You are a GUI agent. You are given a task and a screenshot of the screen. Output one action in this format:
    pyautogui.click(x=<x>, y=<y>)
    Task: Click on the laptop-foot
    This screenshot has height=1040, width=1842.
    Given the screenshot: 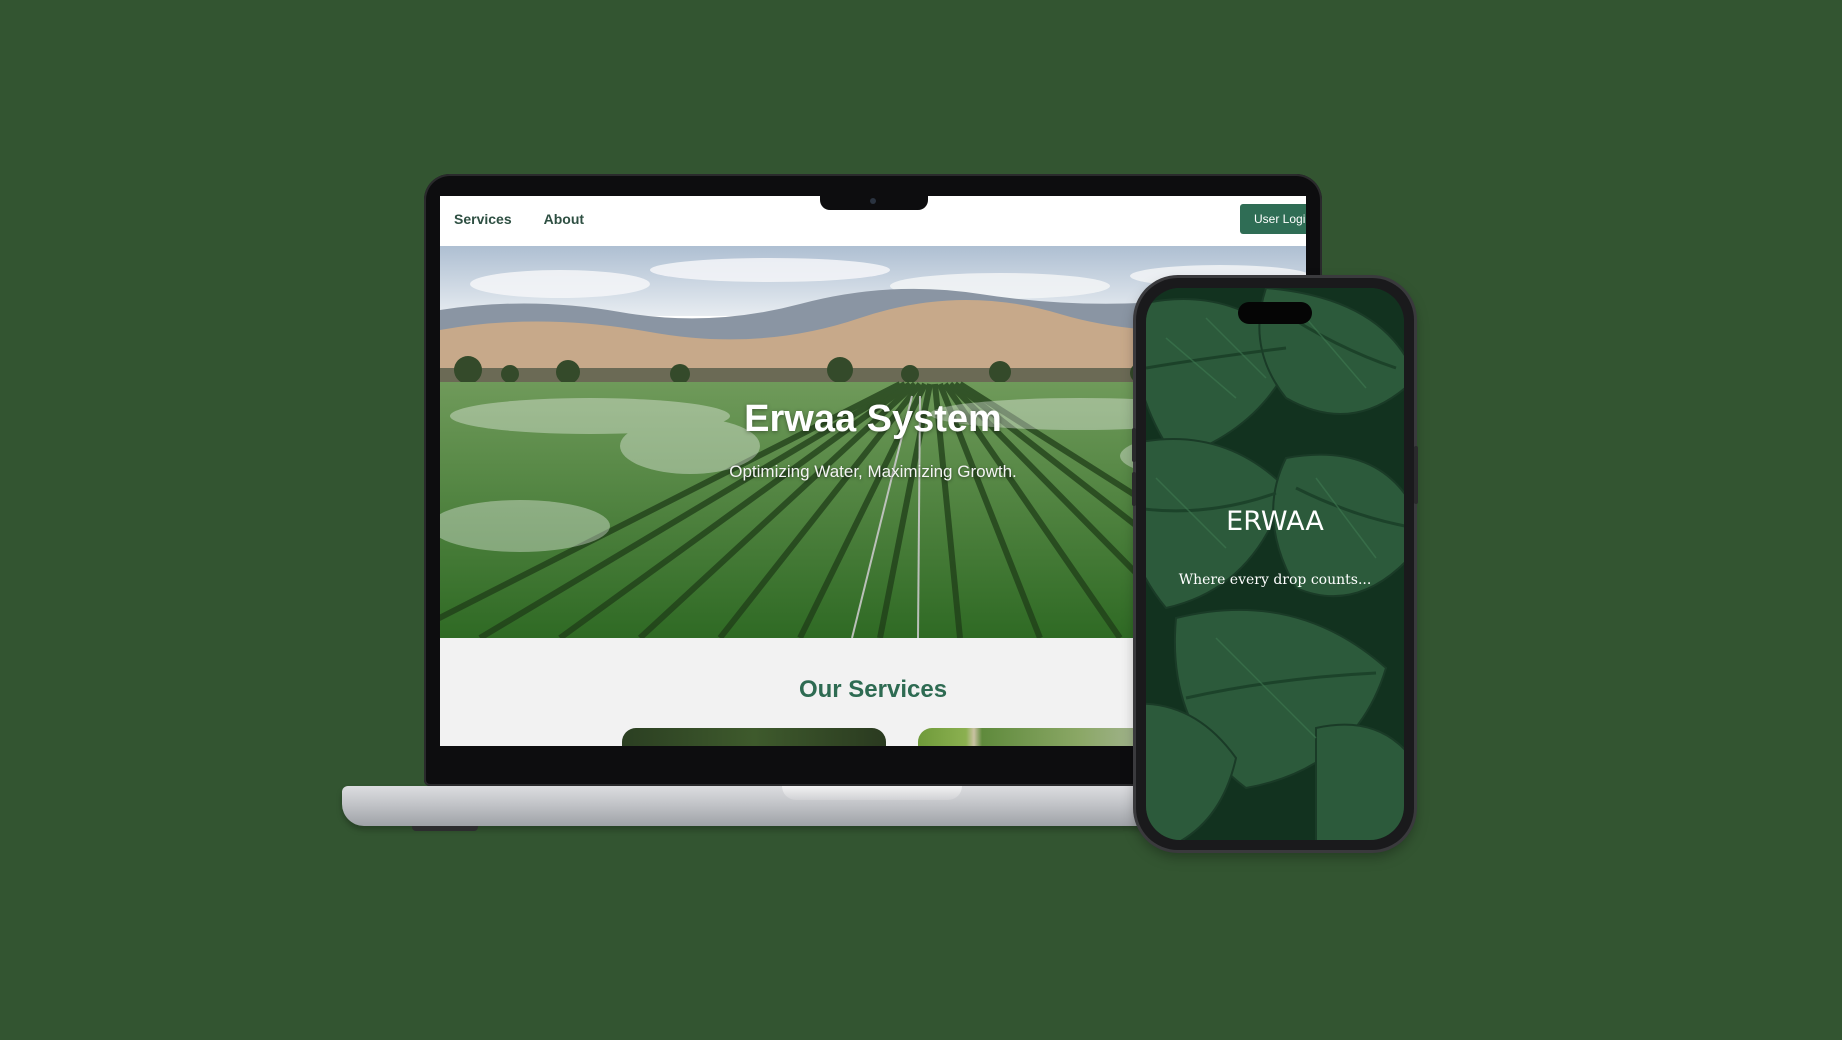 What is the action you would take?
    pyautogui.click(x=445, y=828)
    